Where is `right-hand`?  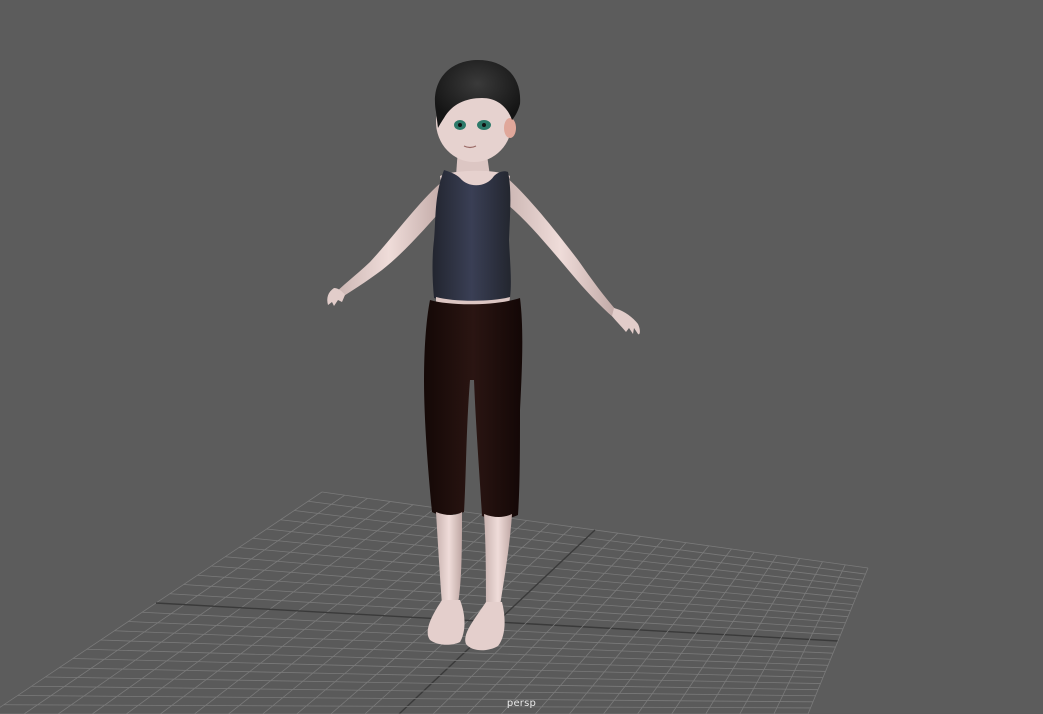
right-hand is located at coordinates (626, 321).